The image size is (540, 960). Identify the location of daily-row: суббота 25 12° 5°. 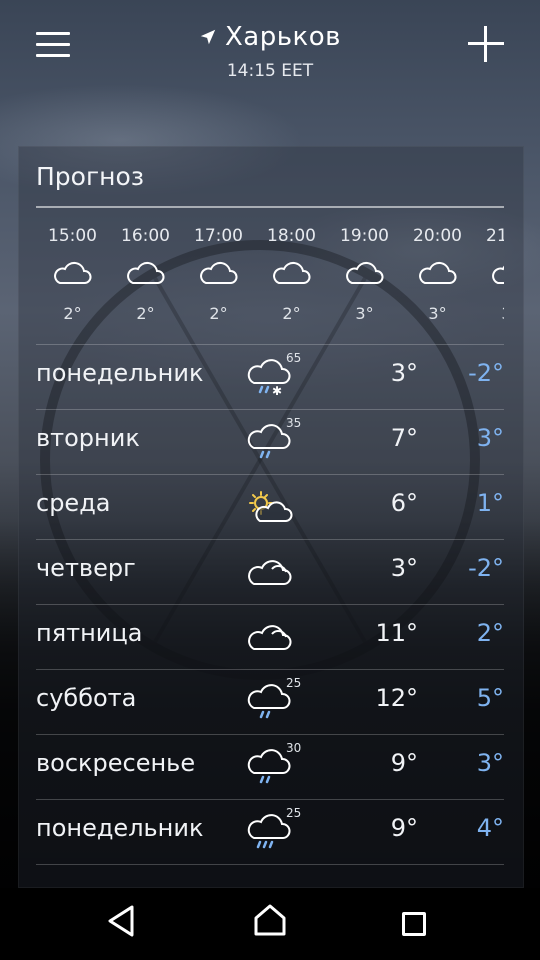
(270, 701).